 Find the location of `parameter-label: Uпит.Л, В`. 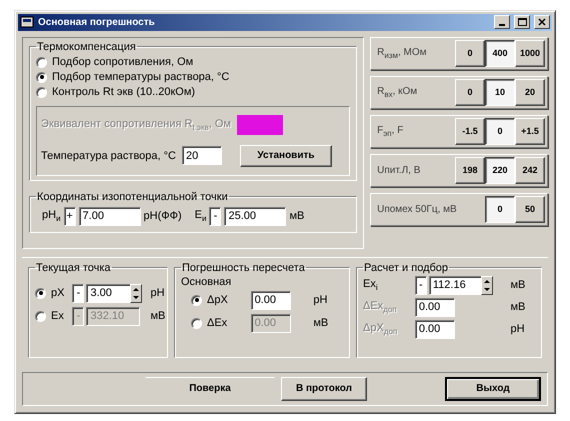

parameter-label: Uпит.Л, В is located at coordinates (399, 170).